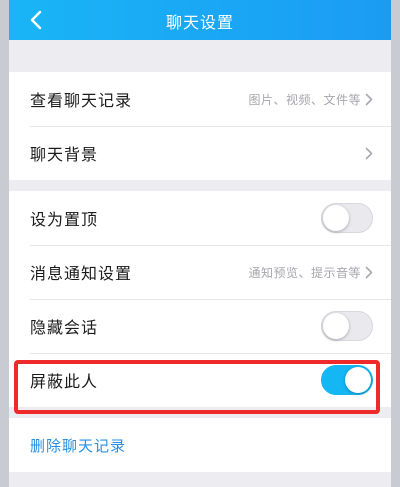 Image resolution: width=400 pixels, height=487 pixels. Describe the element at coordinates (64, 381) in the screenshot. I see `block-contact-label: 屏蔽此人` at that location.